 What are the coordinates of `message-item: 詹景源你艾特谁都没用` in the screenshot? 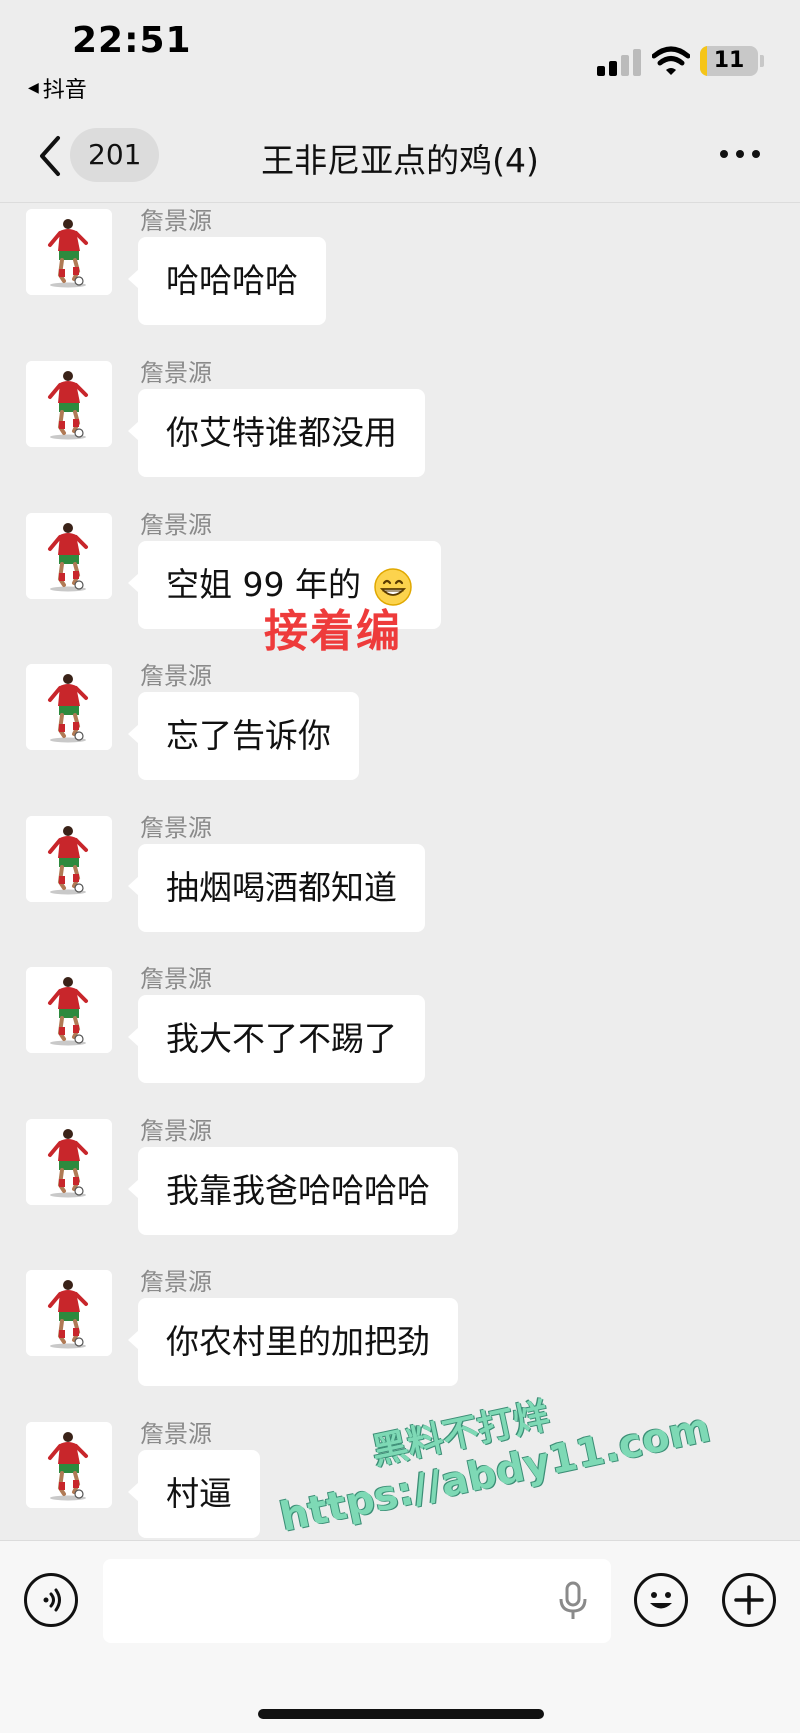 It's located at (400, 430).